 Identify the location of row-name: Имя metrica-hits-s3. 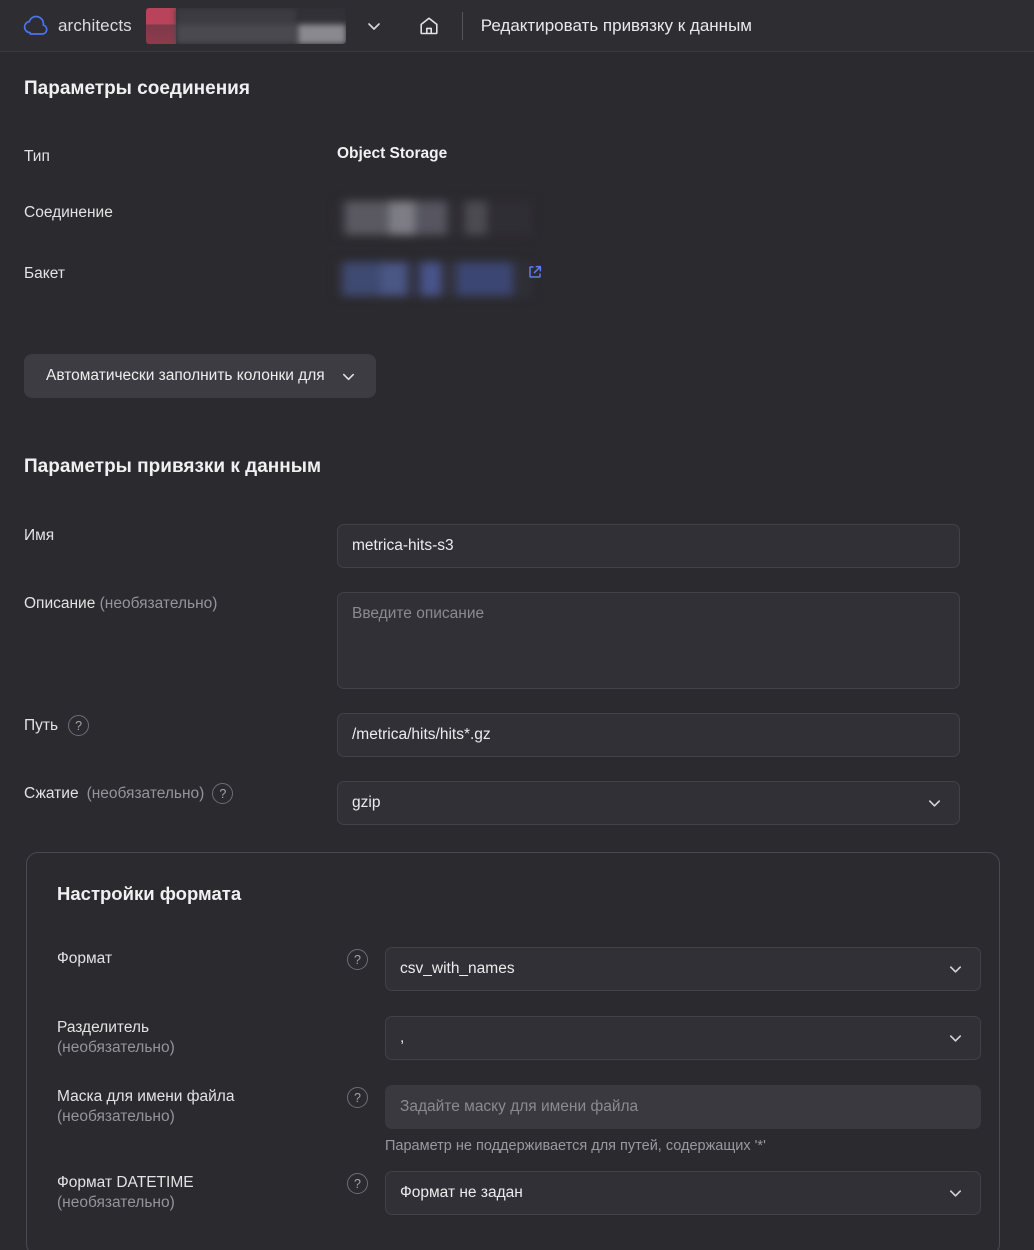
(517, 546).